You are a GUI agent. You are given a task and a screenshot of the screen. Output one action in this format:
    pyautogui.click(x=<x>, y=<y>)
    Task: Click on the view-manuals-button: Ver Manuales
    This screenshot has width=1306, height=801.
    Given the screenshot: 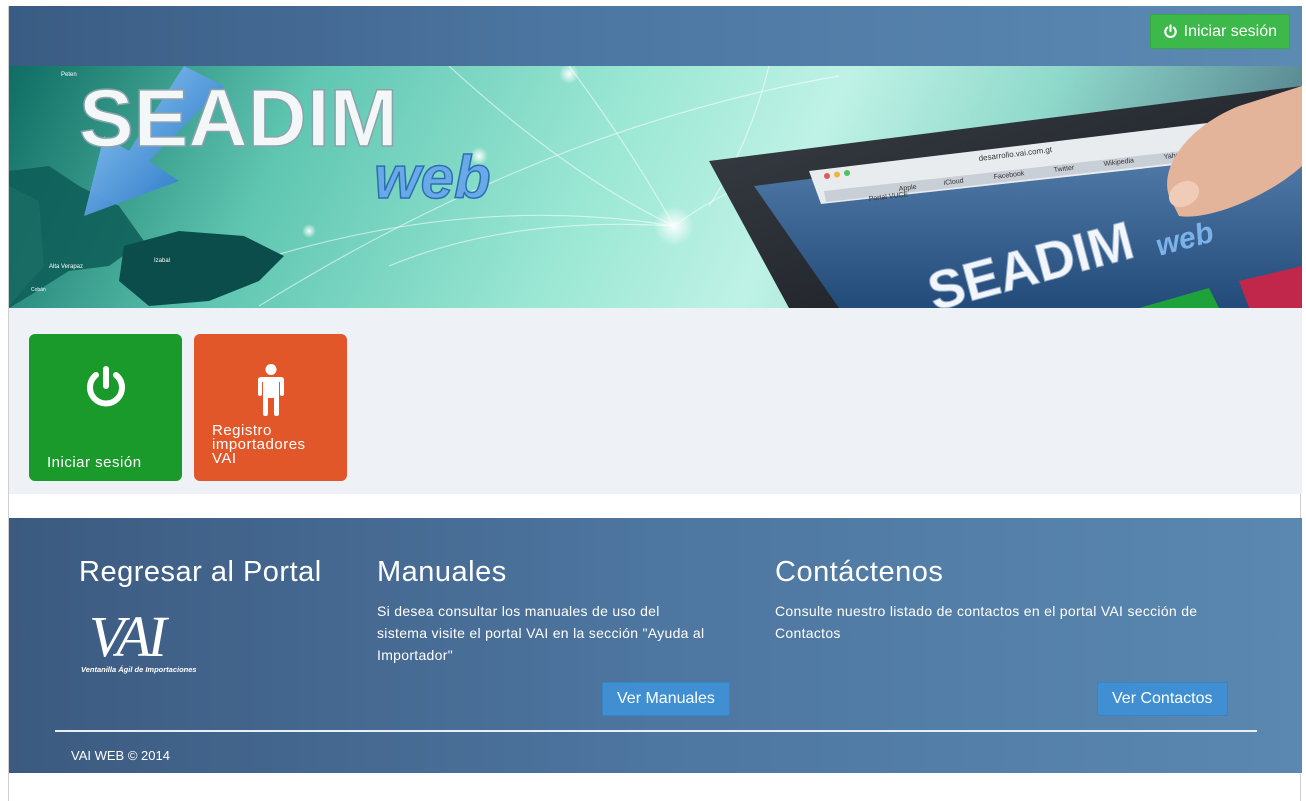 What is the action you would take?
    pyautogui.click(x=666, y=699)
    